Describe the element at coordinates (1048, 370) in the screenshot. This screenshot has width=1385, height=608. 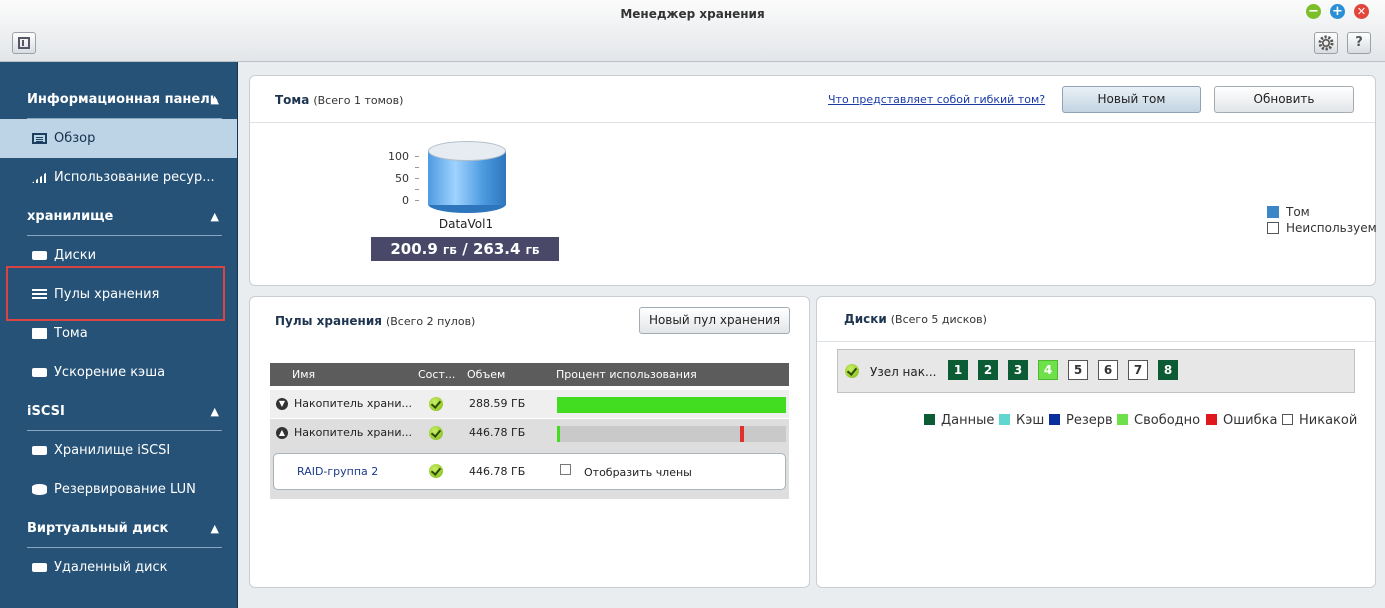
I see `disk-slot-4: 4` at that location.